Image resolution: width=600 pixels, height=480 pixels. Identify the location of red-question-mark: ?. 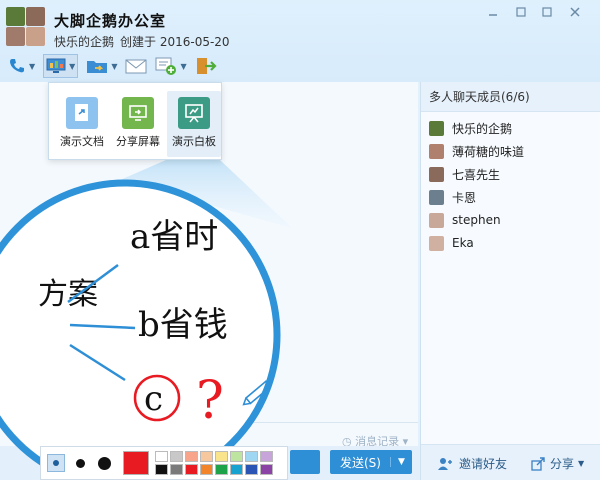
(210, 401).